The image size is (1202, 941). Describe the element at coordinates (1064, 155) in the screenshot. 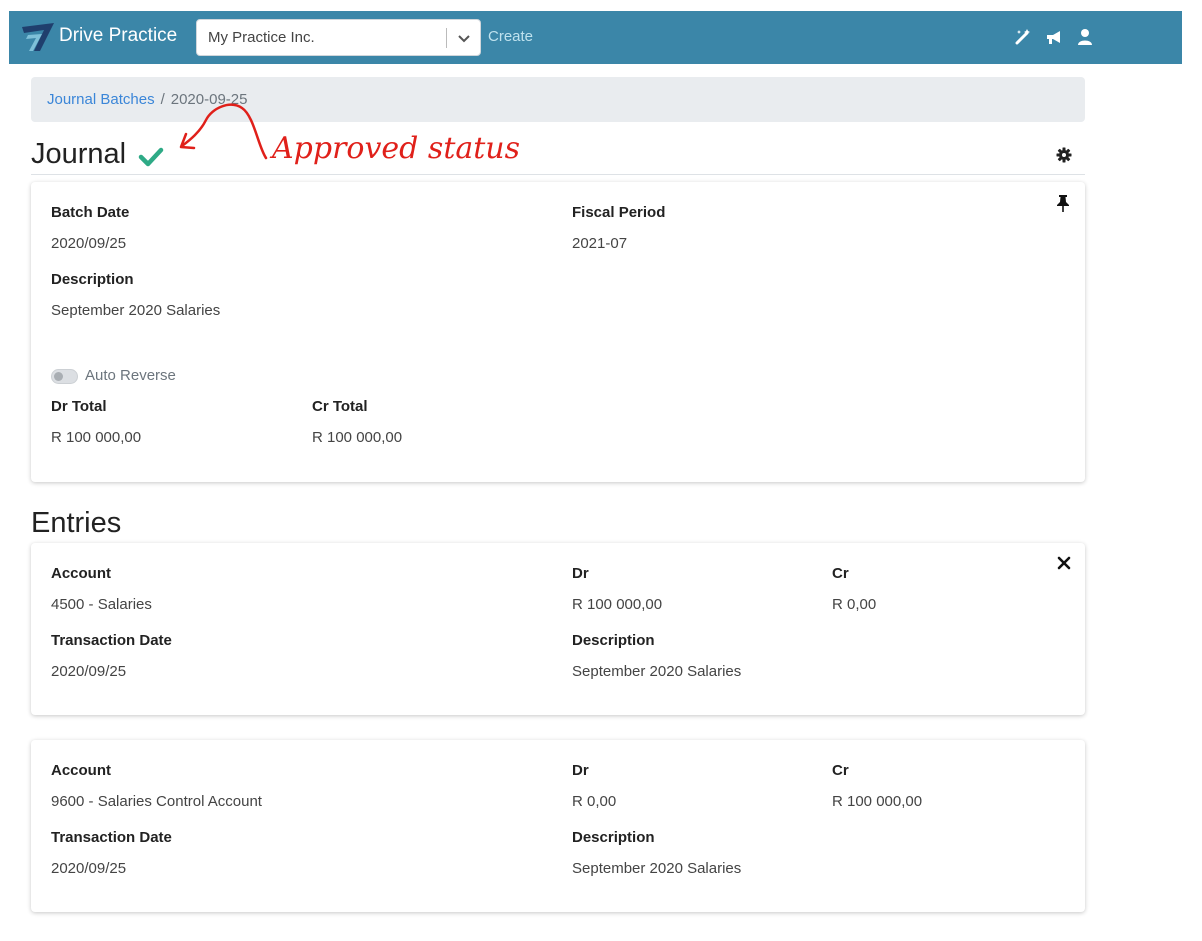

I see `gear-icon` at that location.